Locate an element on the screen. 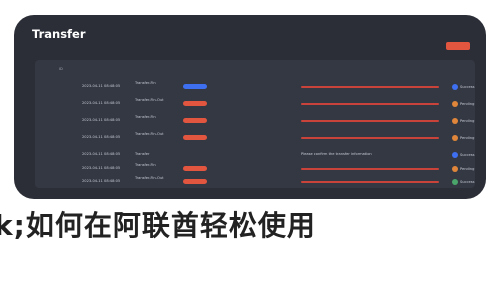 This screenshot has width=500, height=300. headline-text: k;如何在阿联酋轻松使用 is located at coordinates (158, 225).